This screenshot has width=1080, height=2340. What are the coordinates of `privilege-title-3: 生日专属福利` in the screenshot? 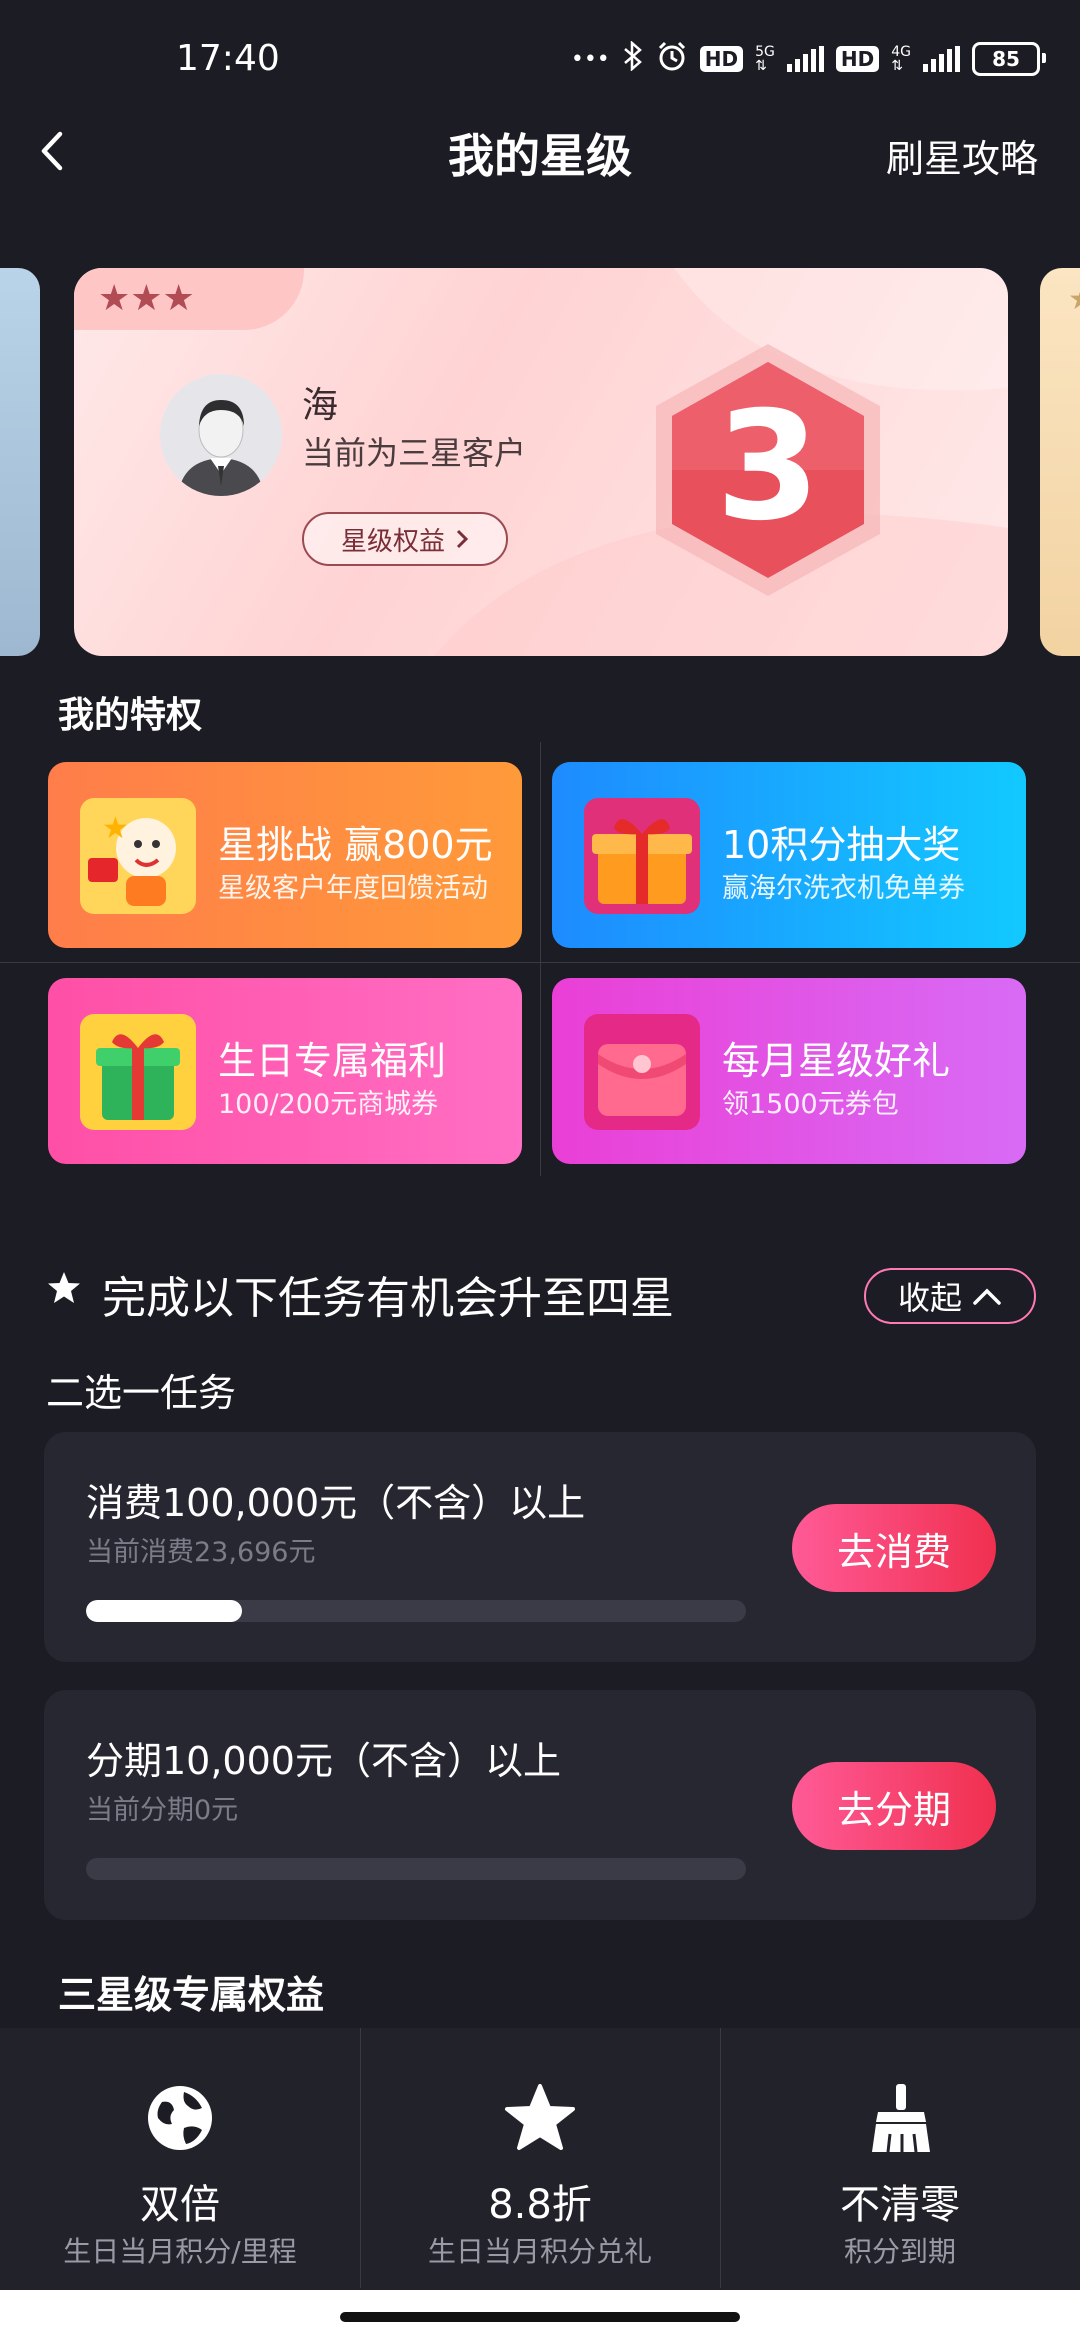 It's located at (332, 1061).